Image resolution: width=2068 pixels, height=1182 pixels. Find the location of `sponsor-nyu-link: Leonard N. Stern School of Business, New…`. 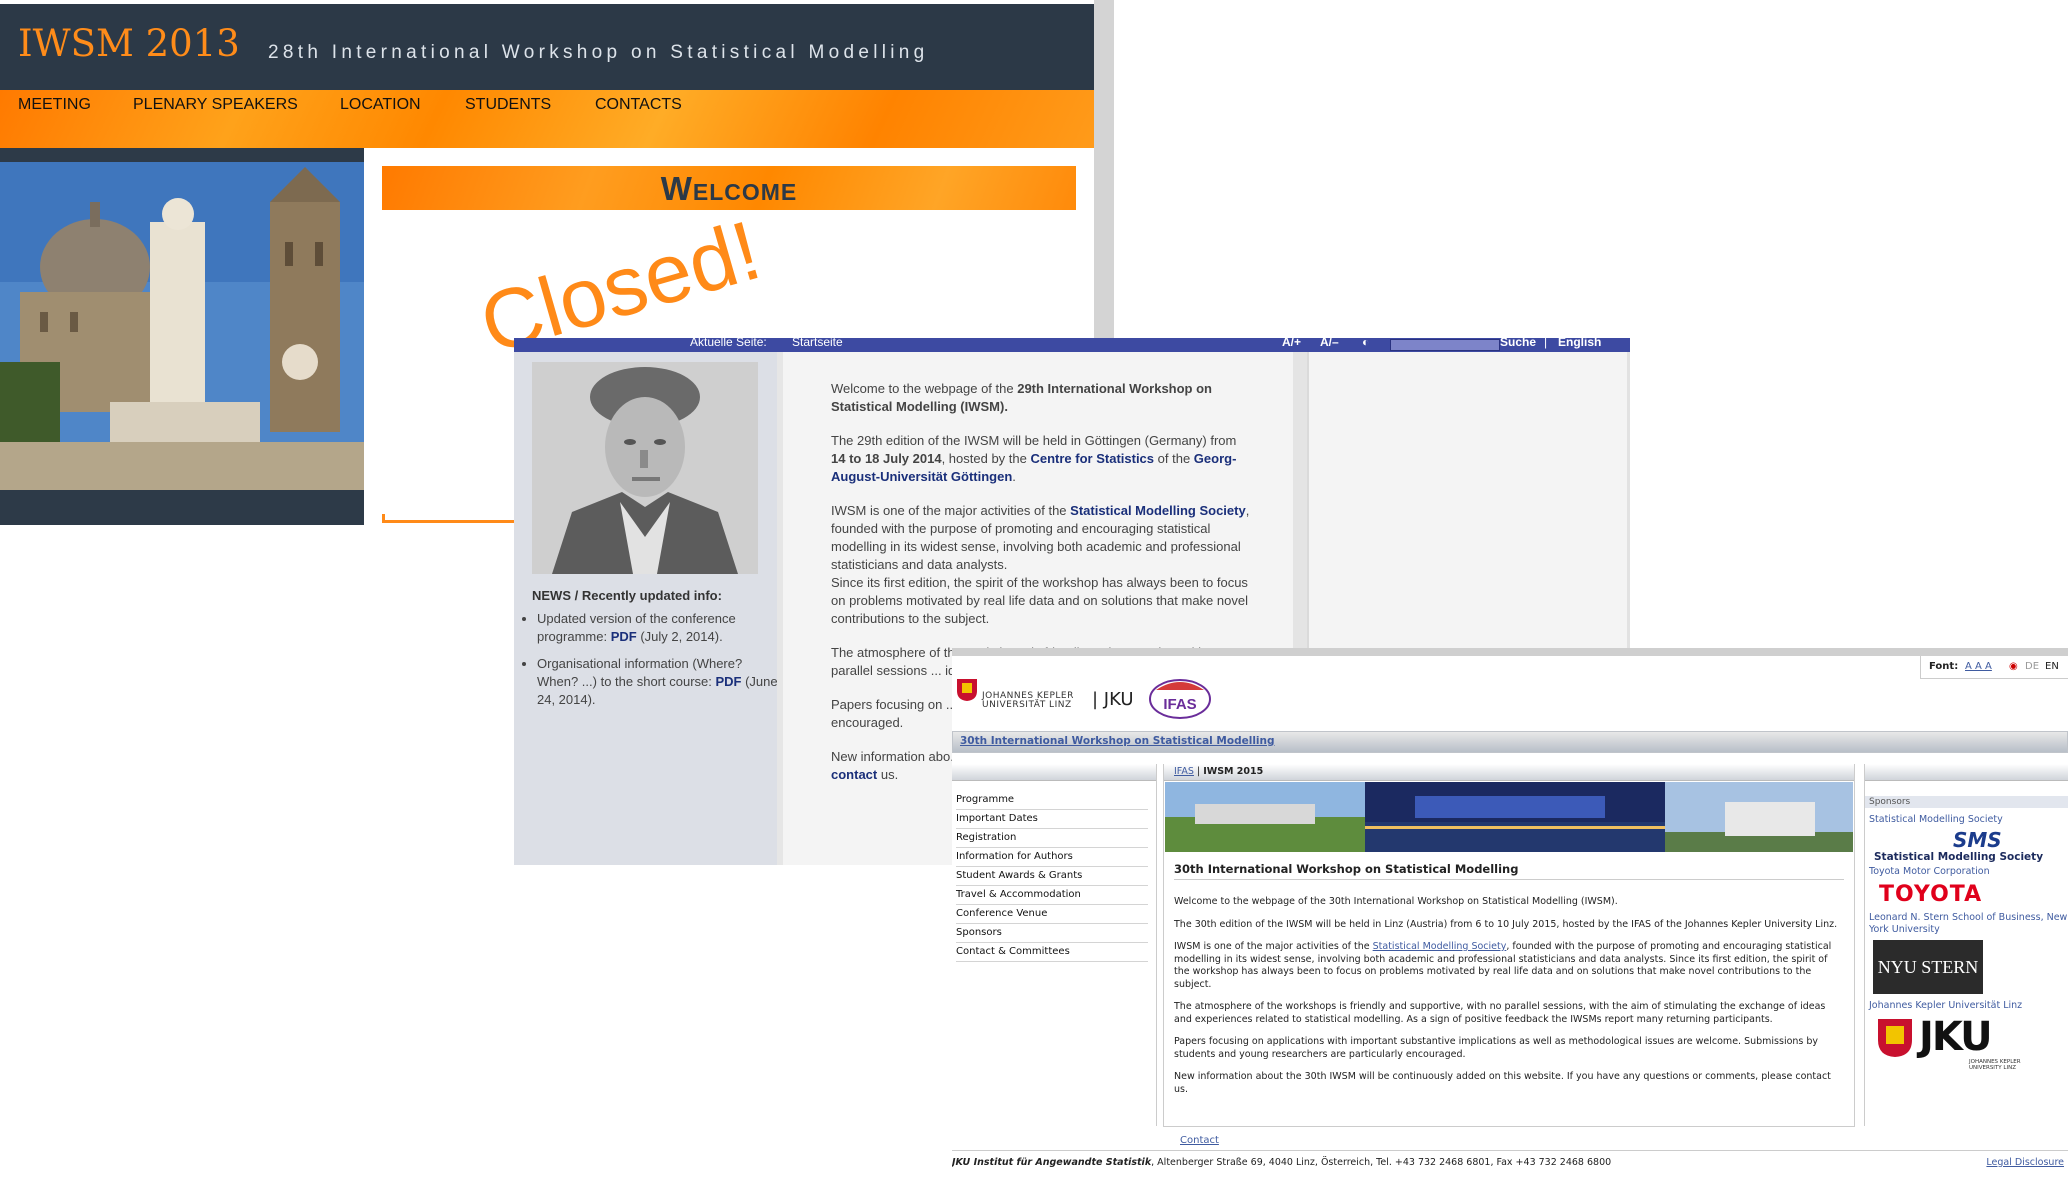

sponsor-nyu-link: Leonard N. Stern School of Business, New… is located at coordinates (1968, 924).